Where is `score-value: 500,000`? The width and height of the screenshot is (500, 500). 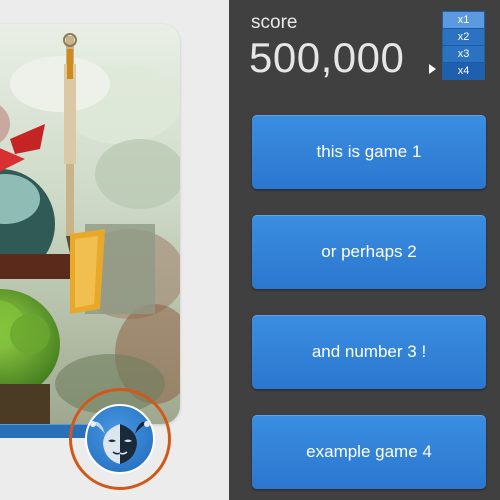
score-value: 500,000 is located at coordinates (327, 57).